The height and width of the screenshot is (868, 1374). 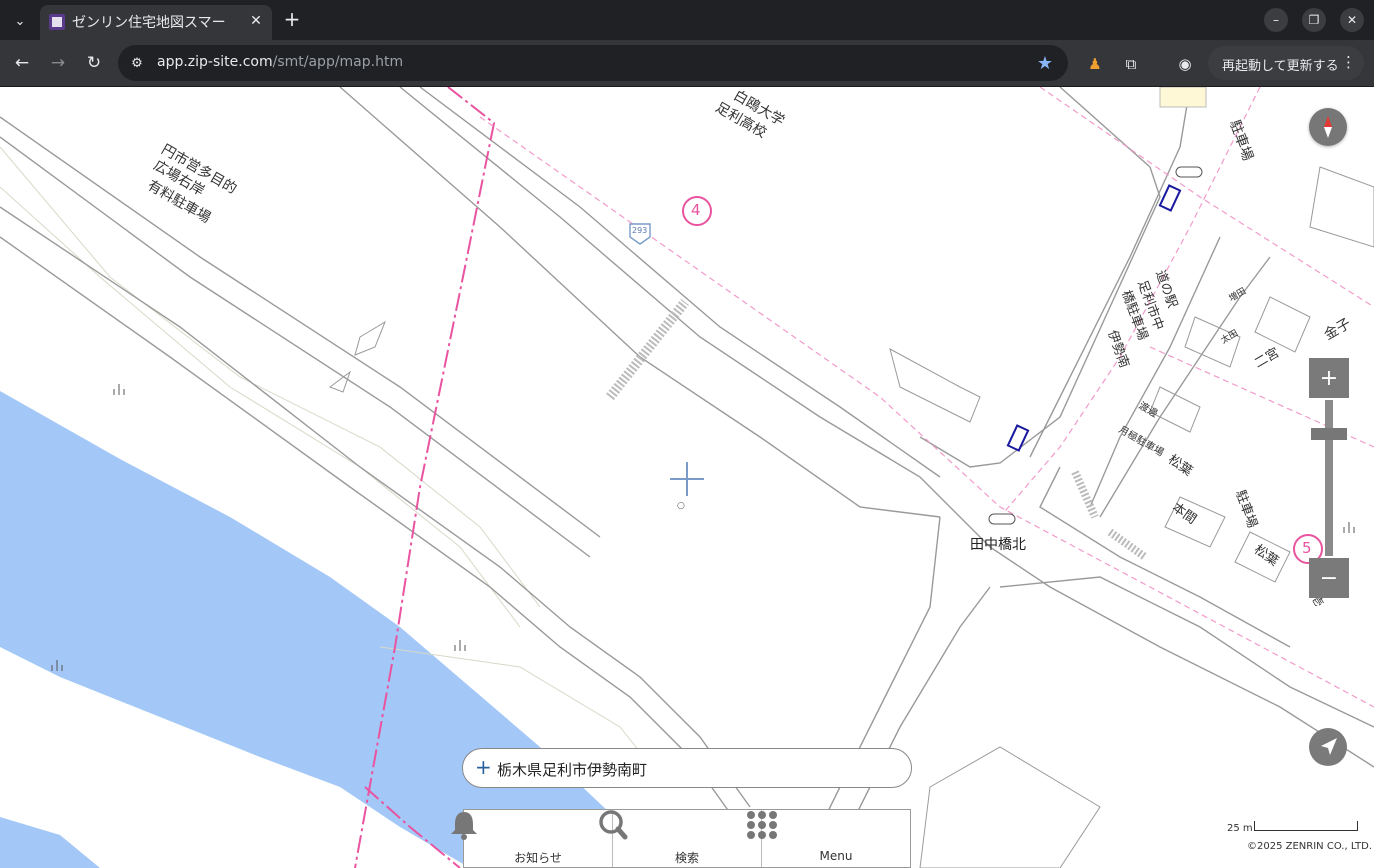 I want to click on bookmark-star-icon: ★, so click(x=1045, y=63).